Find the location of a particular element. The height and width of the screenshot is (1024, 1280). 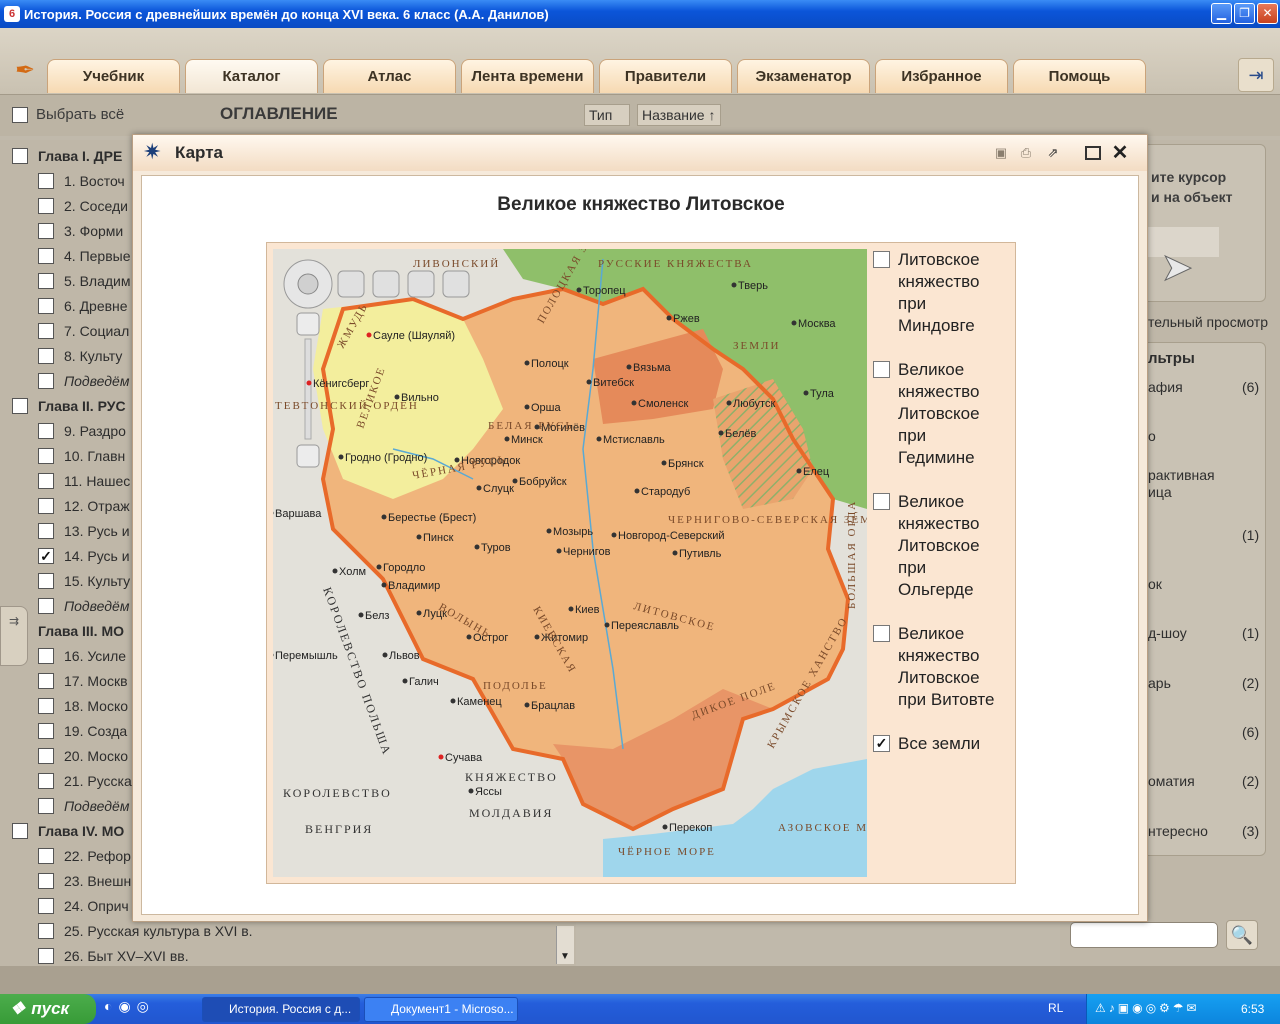

toc-label: 10. Главн is located at coordinates (94, 456).